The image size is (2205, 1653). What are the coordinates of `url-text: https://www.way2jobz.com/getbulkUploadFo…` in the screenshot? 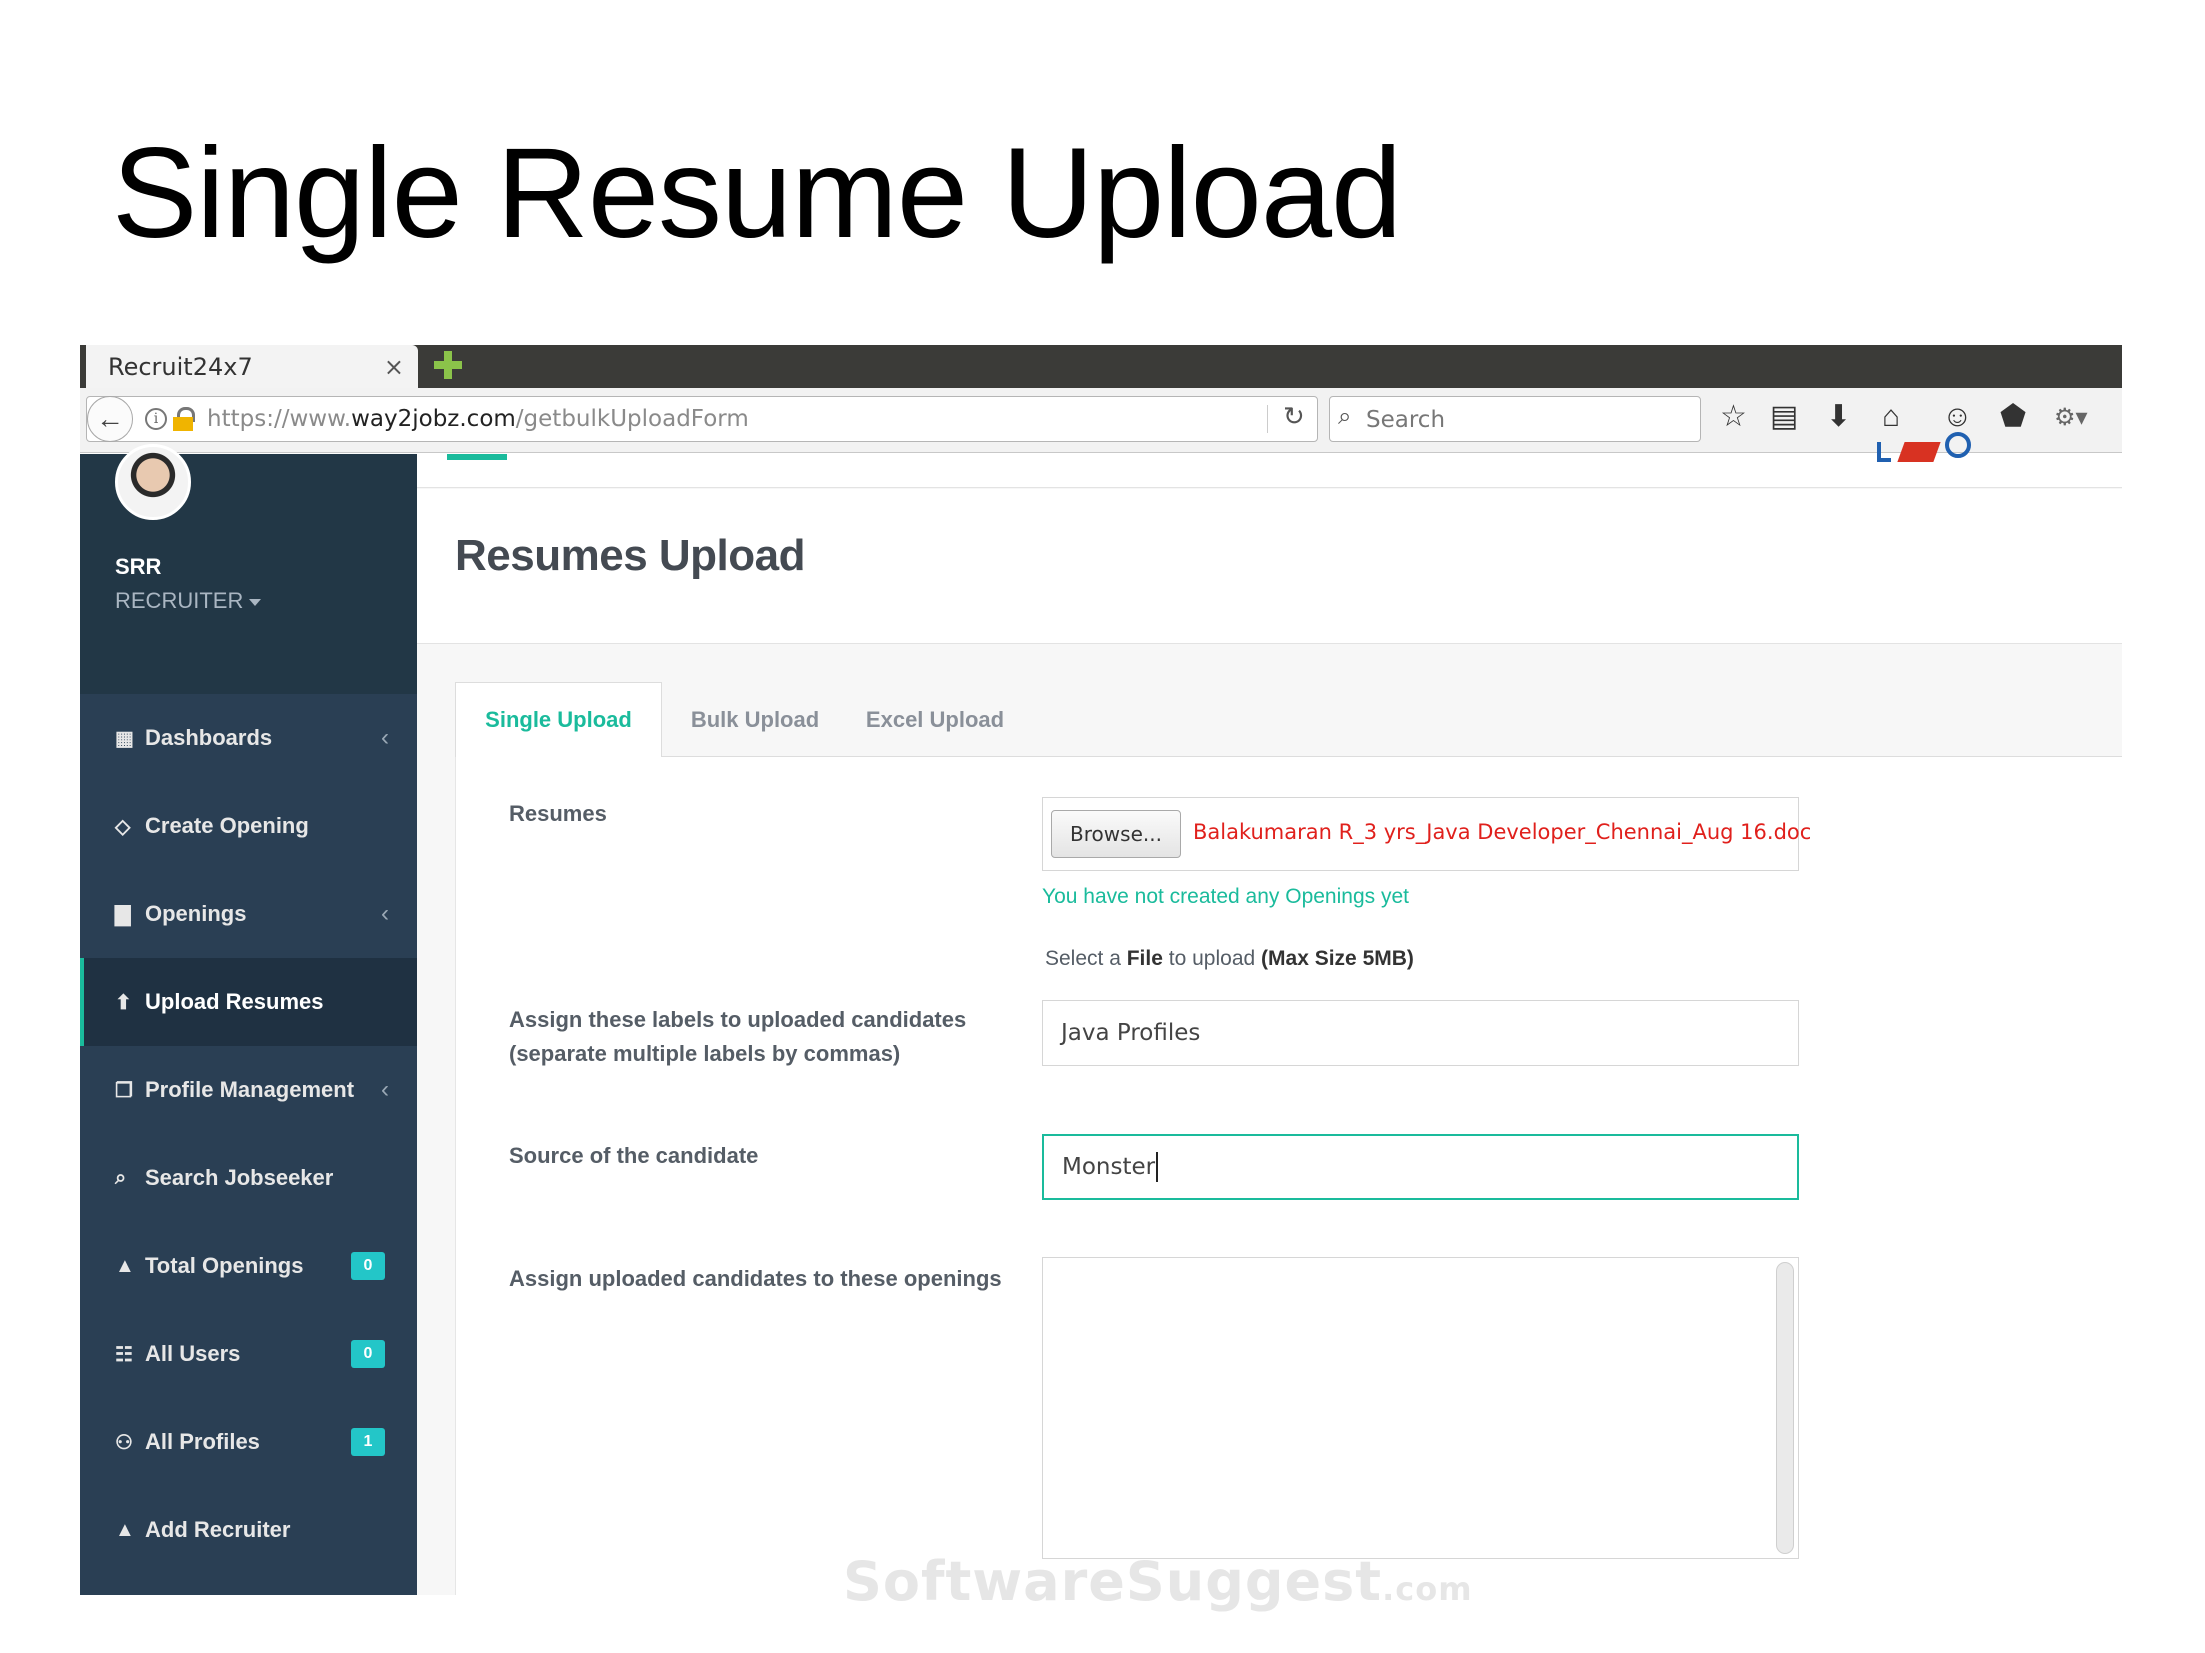 It's located at (478, 419).